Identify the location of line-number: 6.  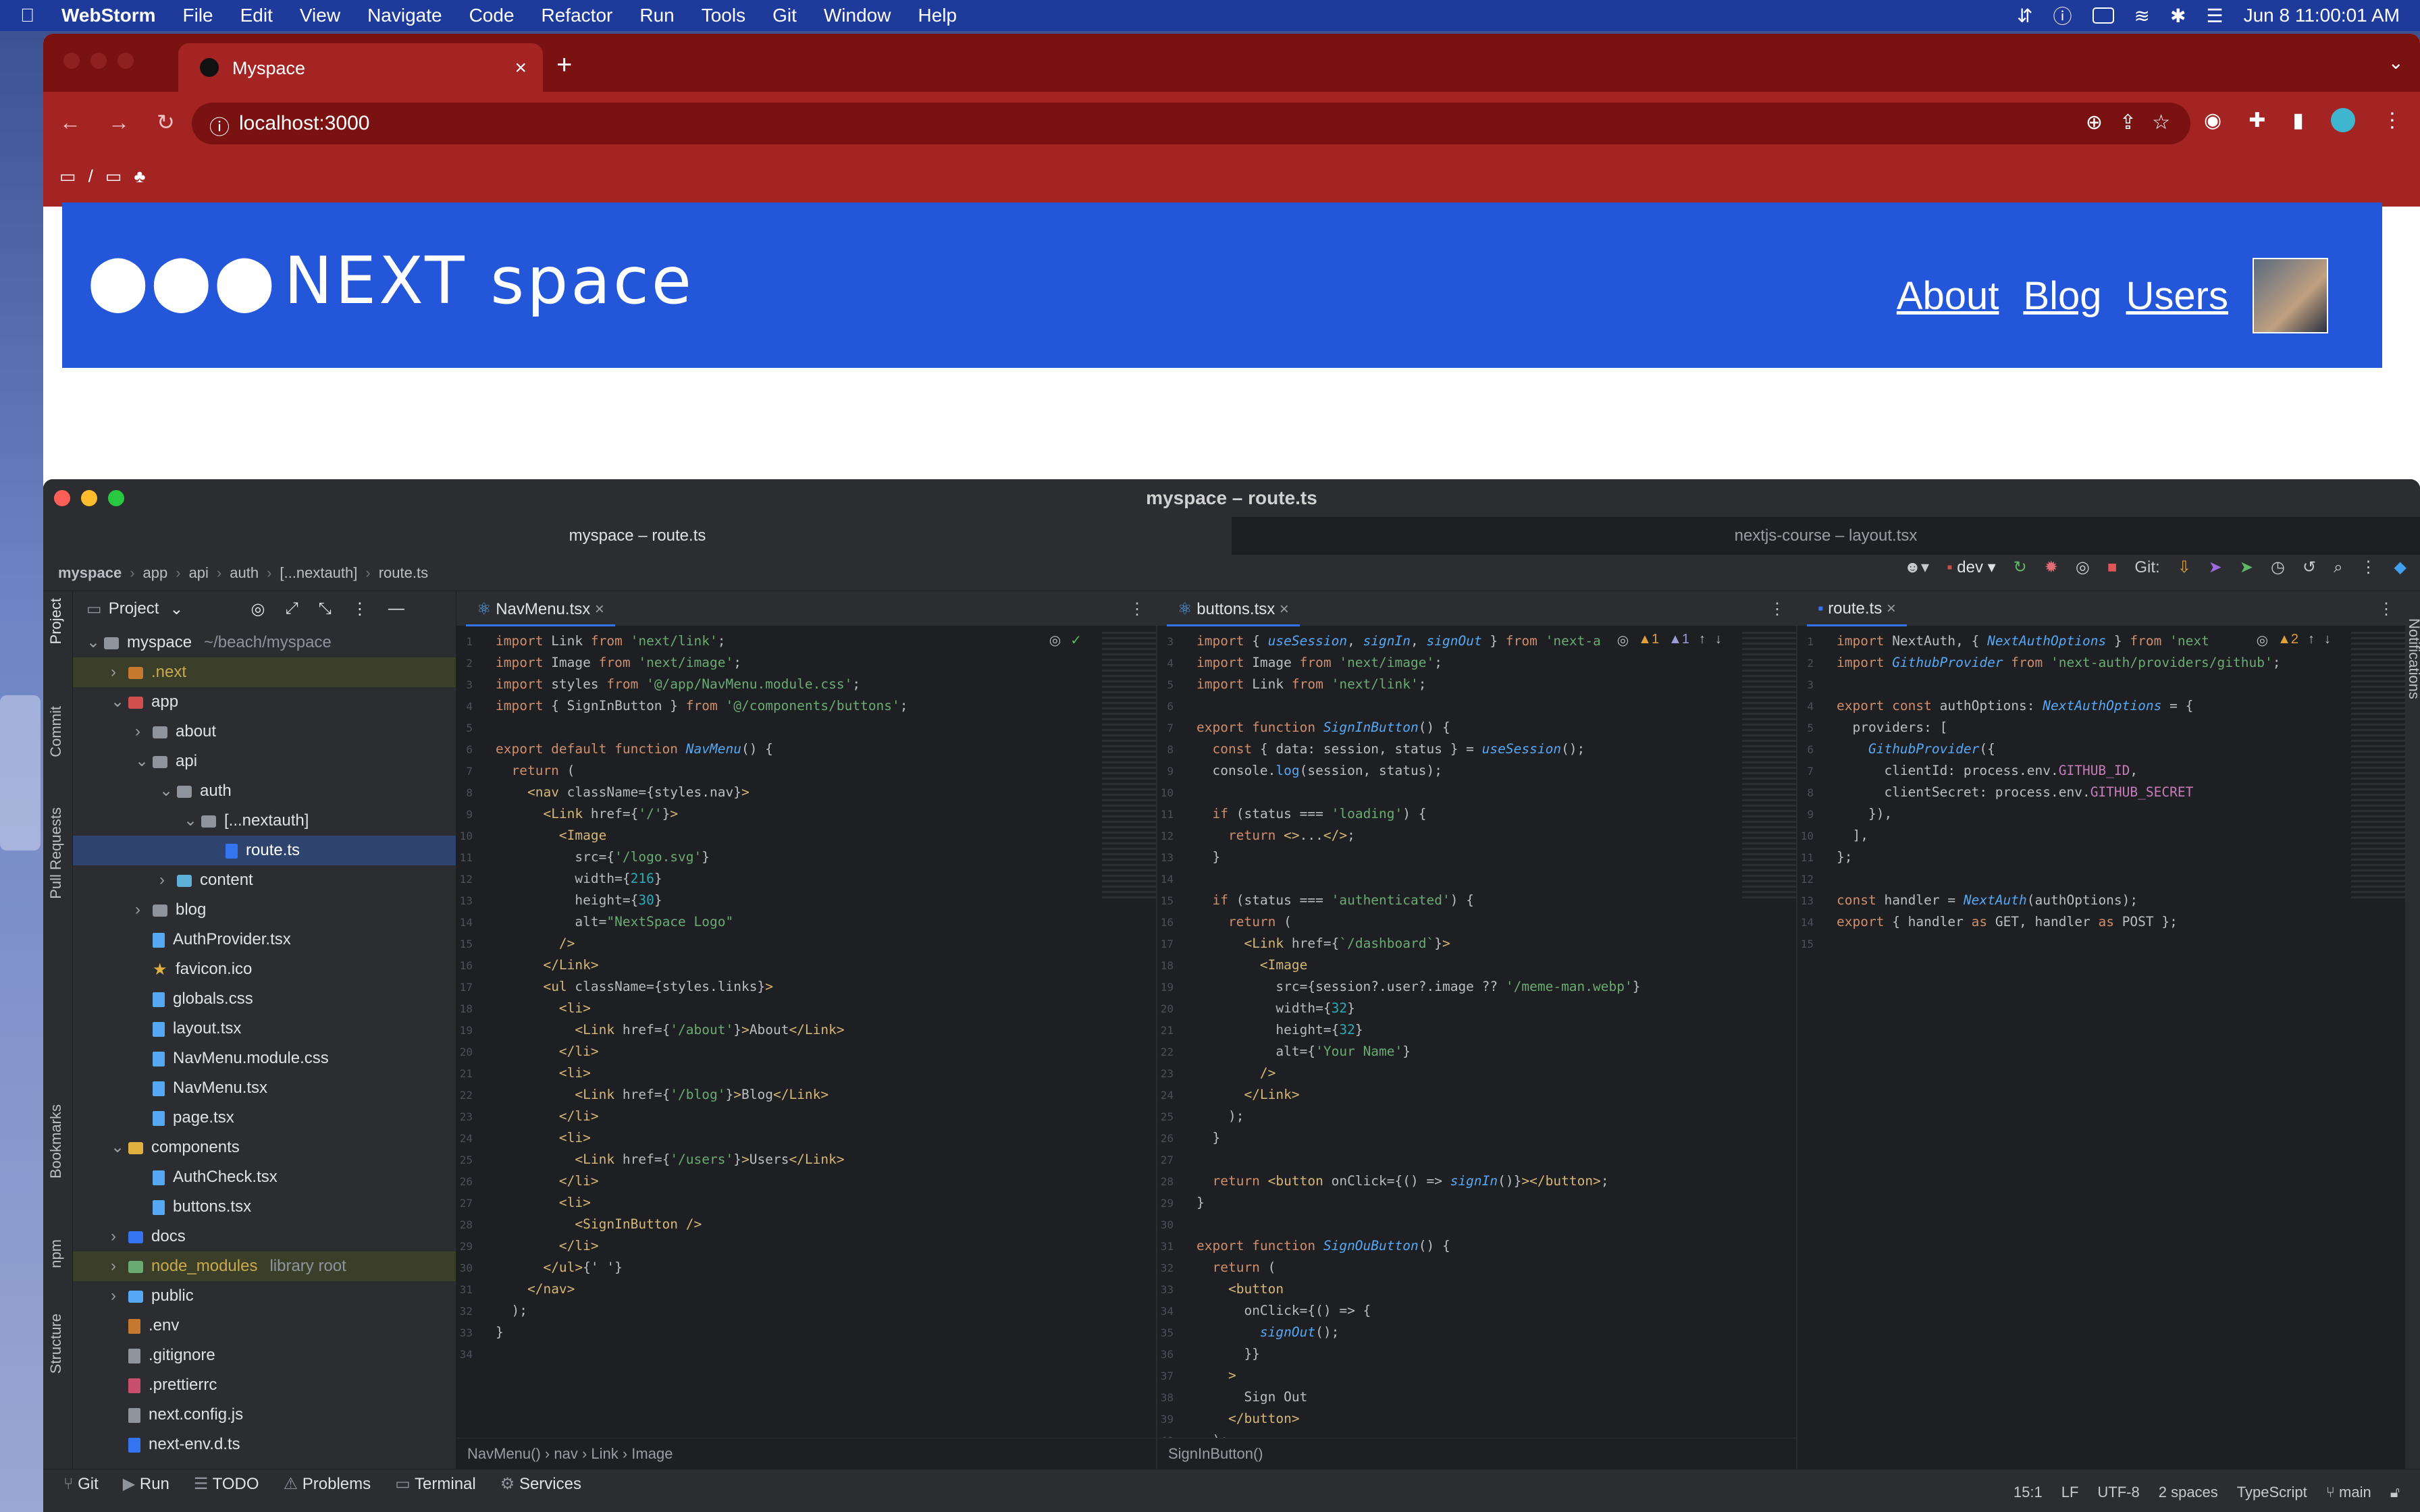
(476, 750).